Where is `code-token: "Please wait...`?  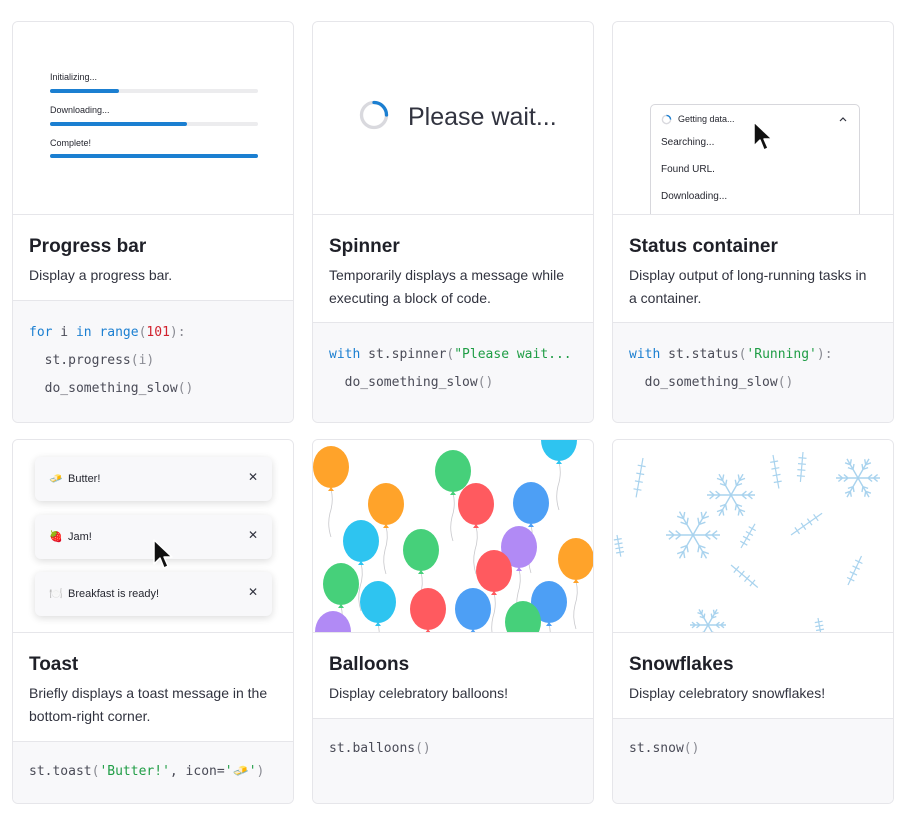
code-token: "Please wait... is located at coordinates (513, 354).